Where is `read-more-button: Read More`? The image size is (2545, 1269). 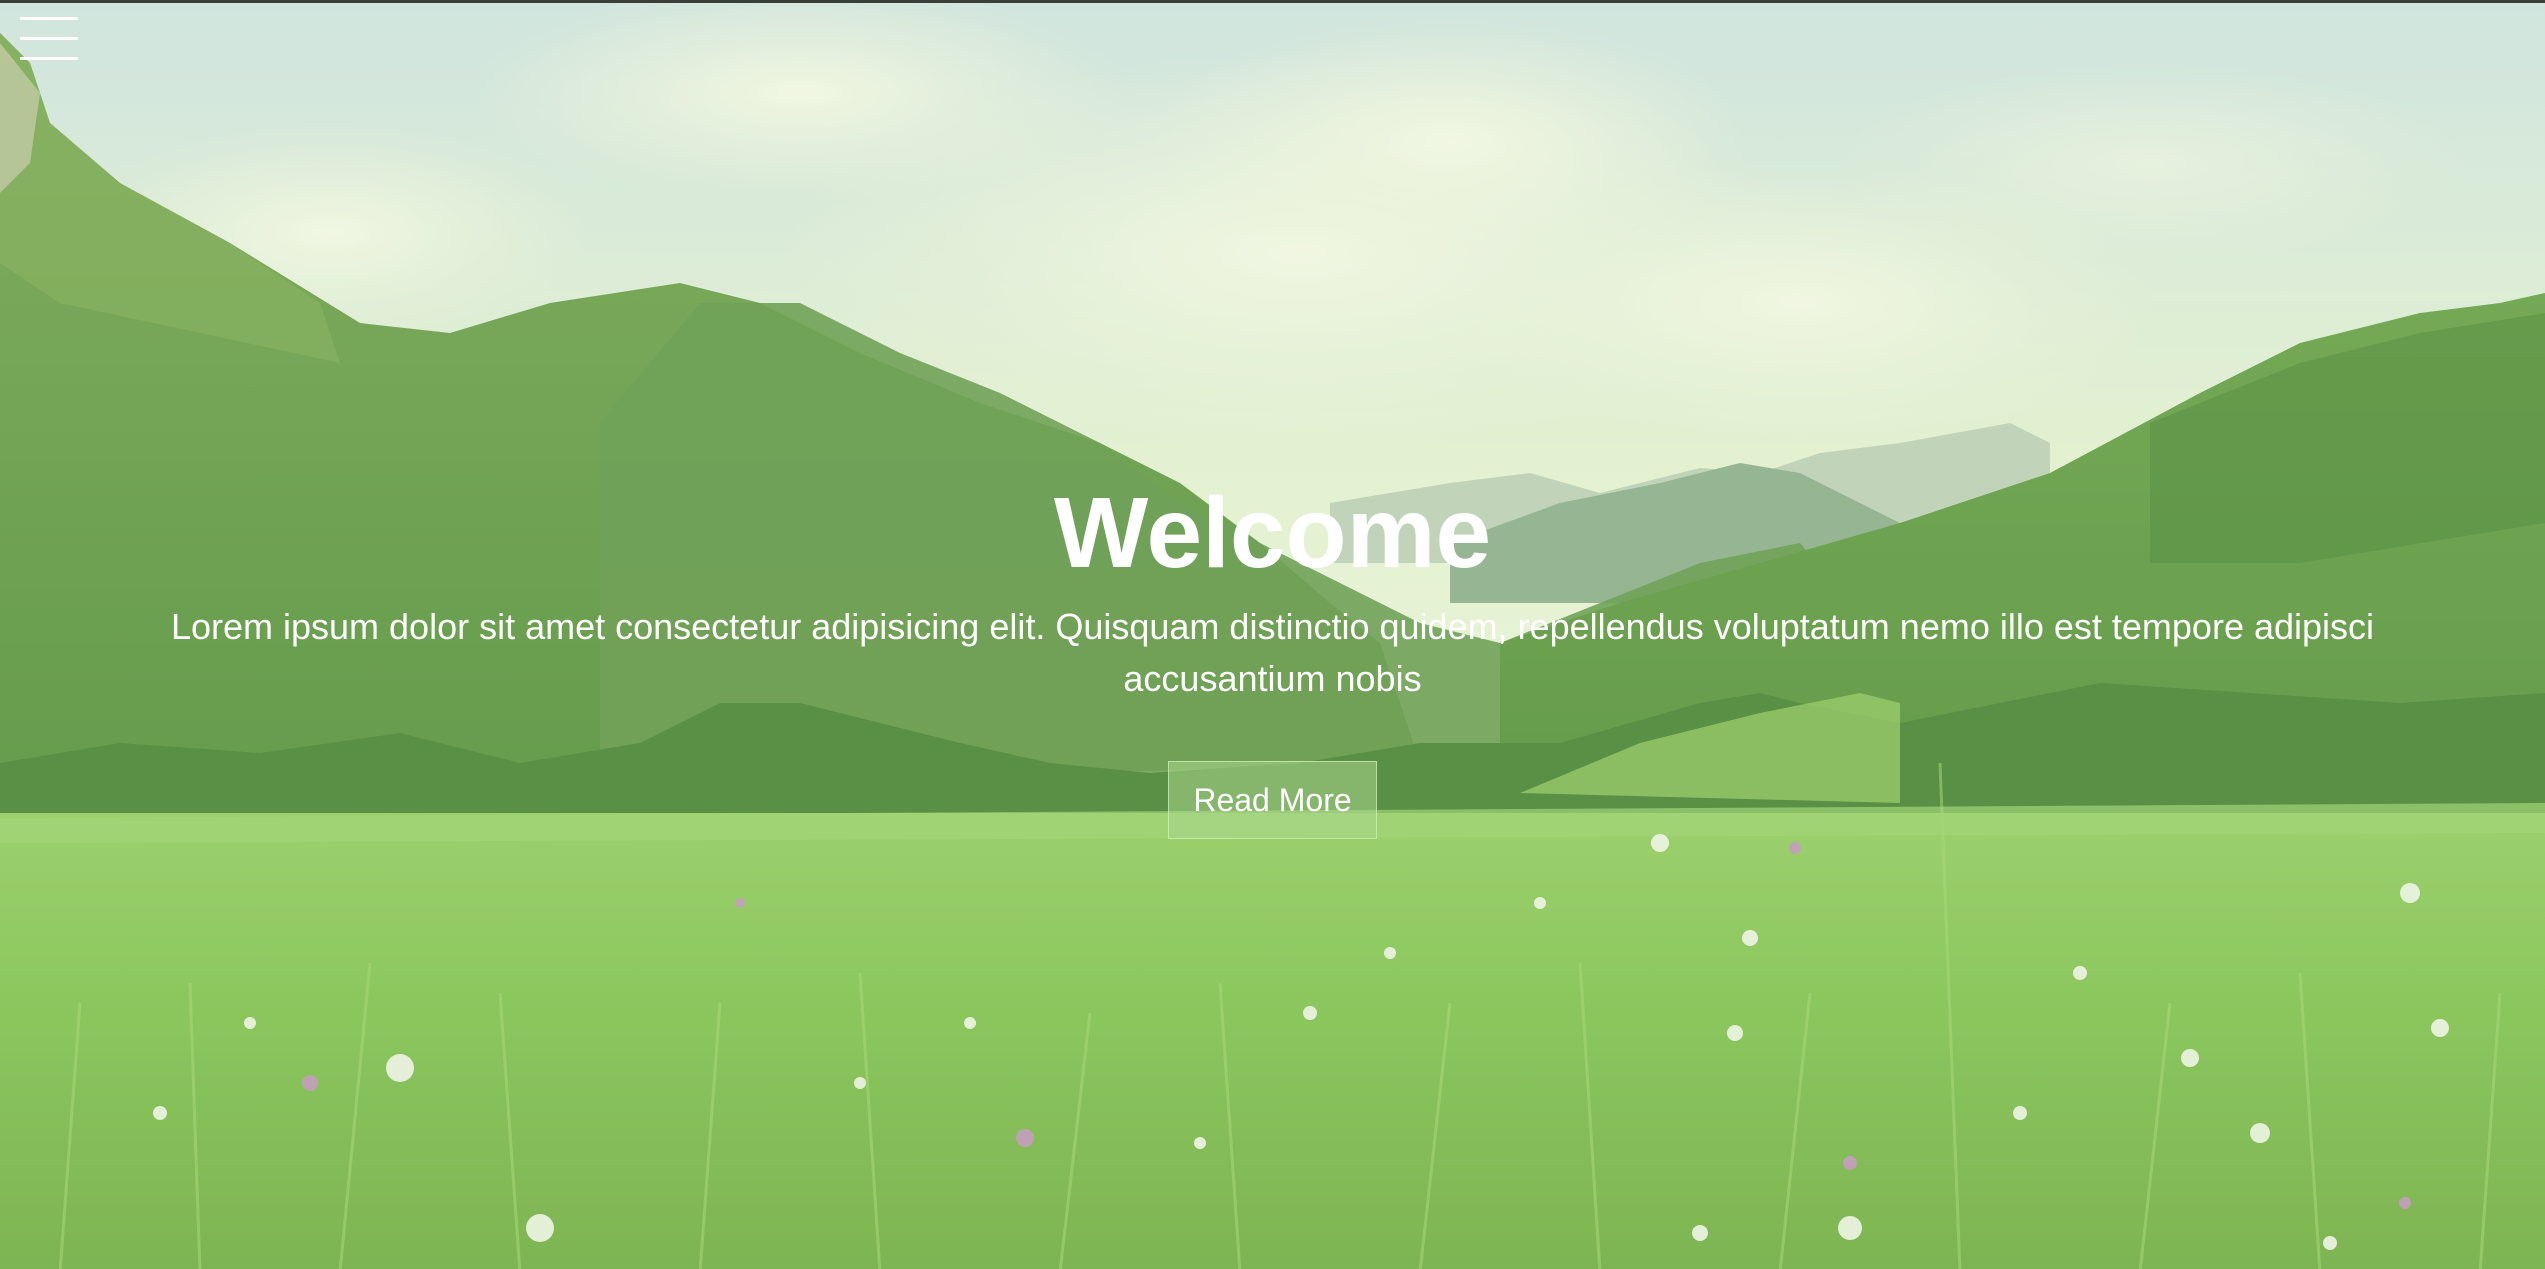 read-more-button: Read More is located at coordinates (1272, 800).